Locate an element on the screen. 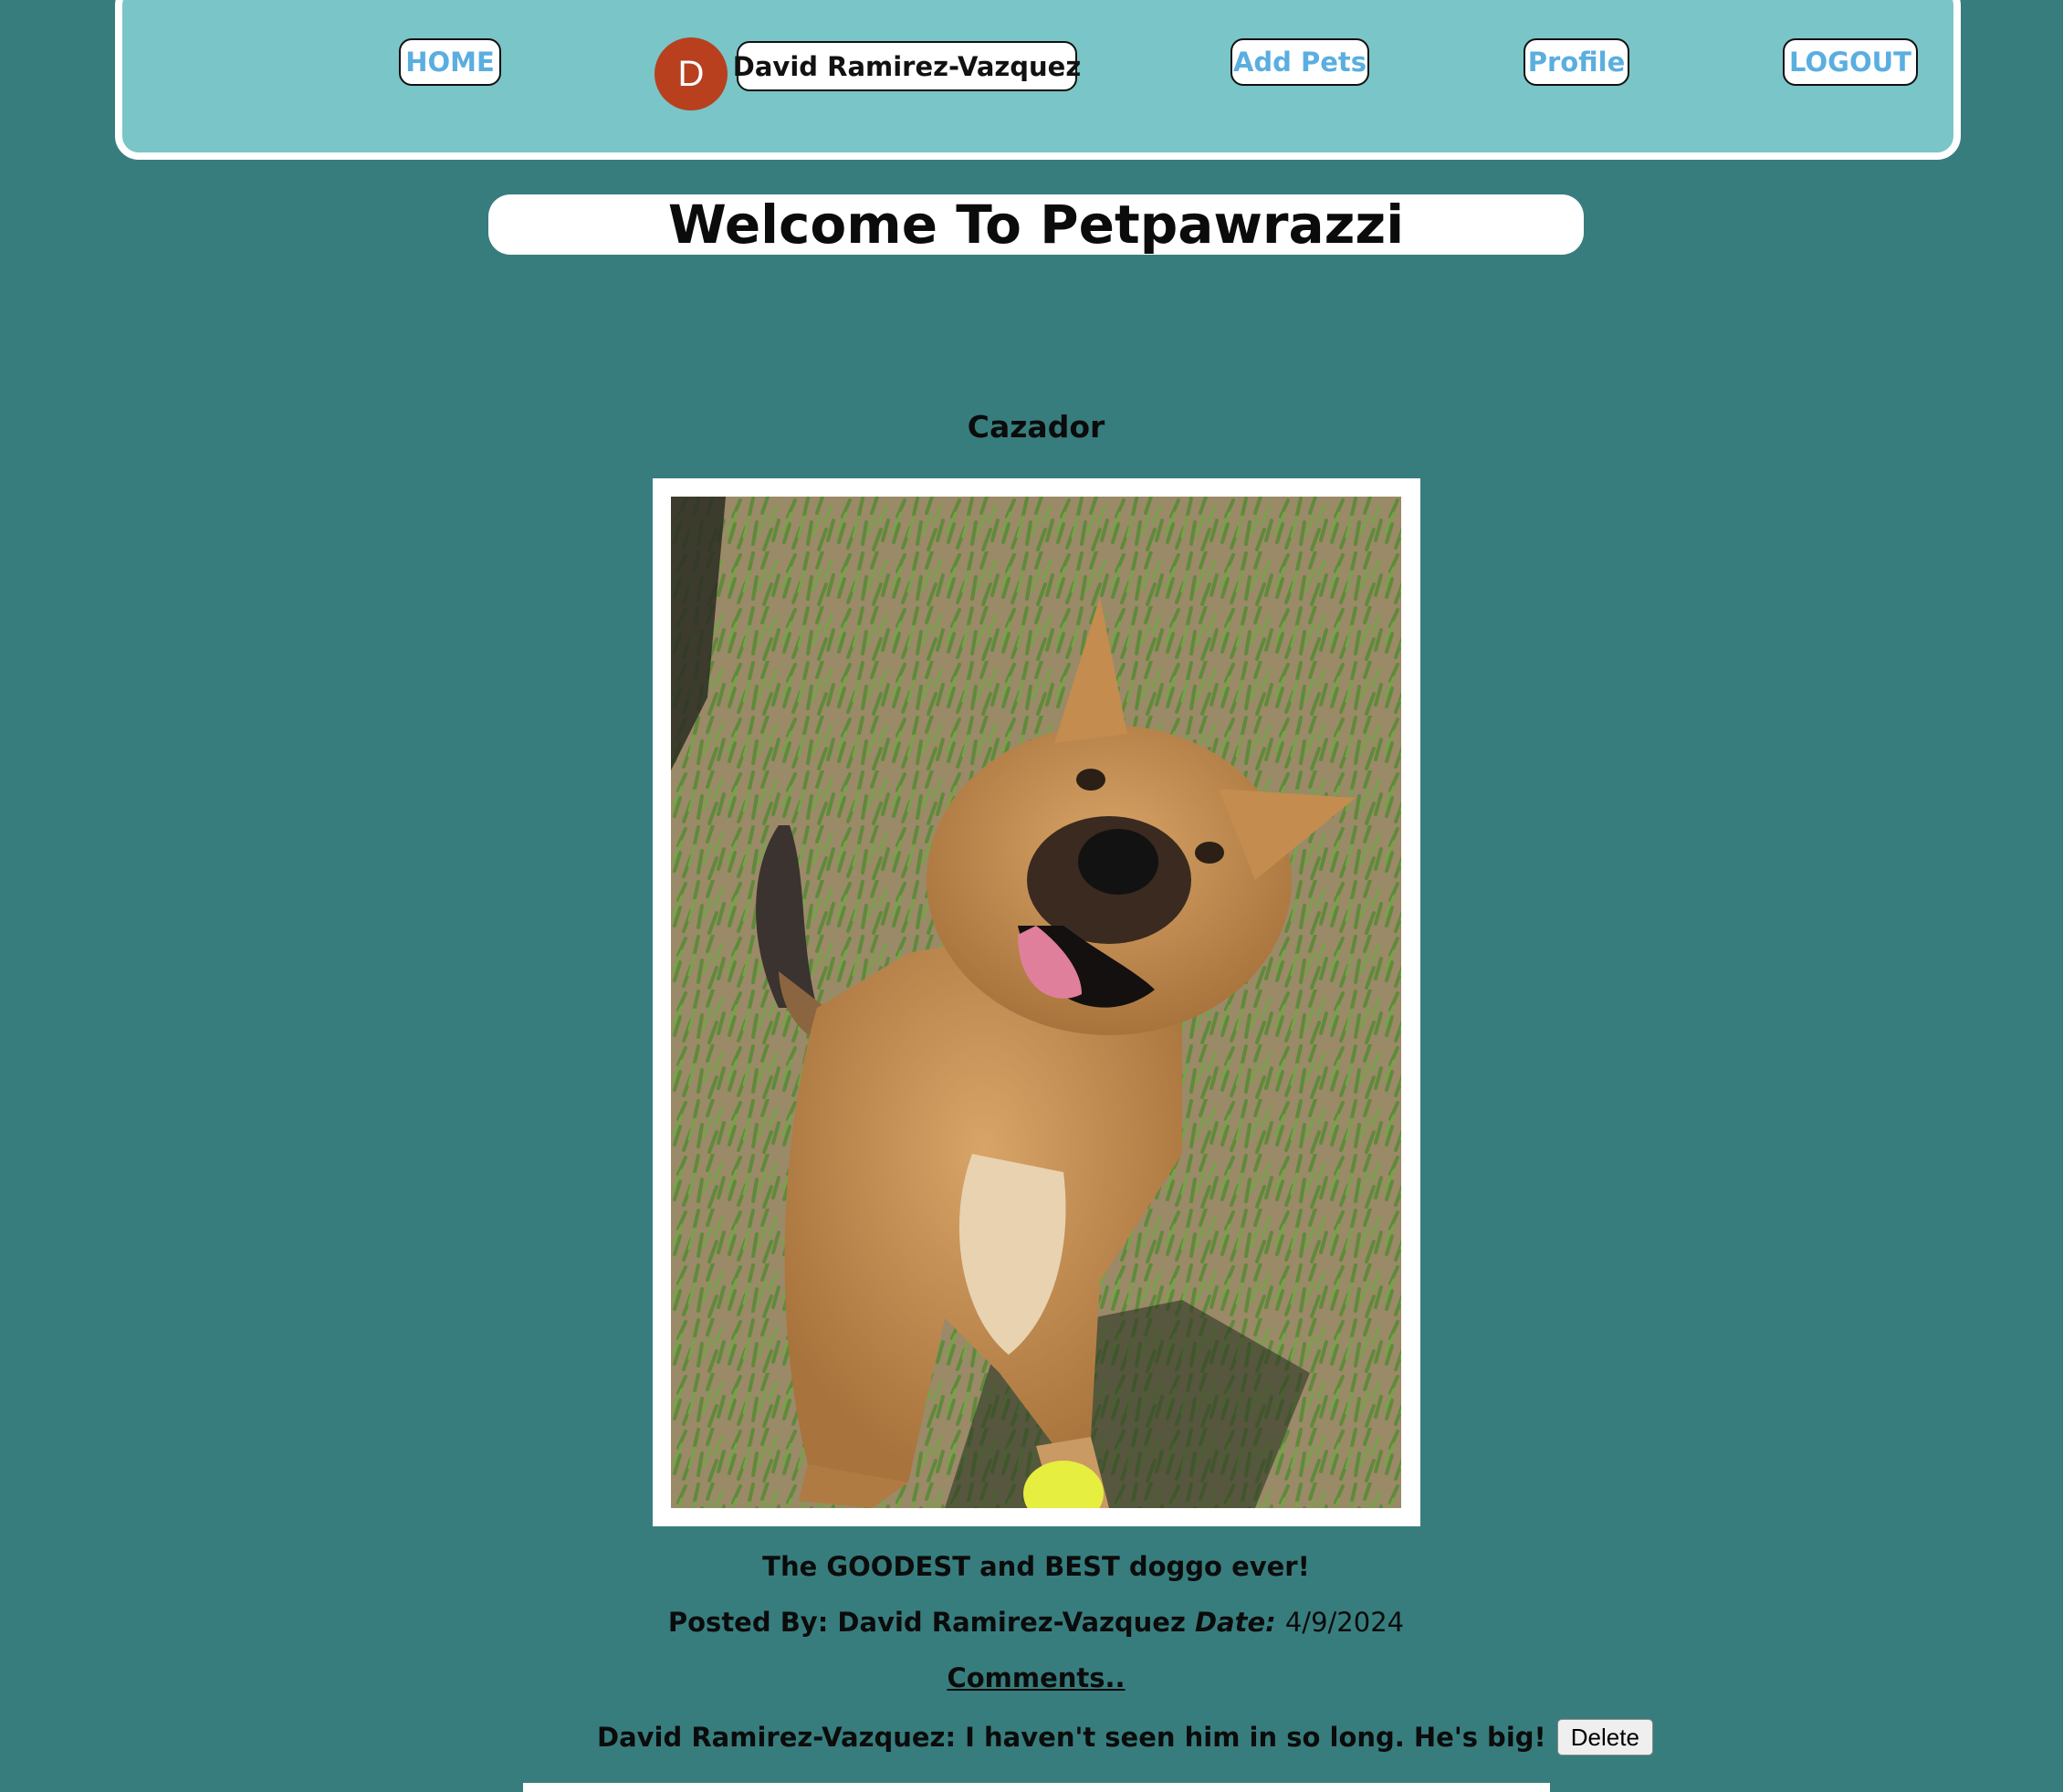 The width and height of the screenshot is (2063, 1792). nav-home-link: HOME is located at coordinates (450, 62).